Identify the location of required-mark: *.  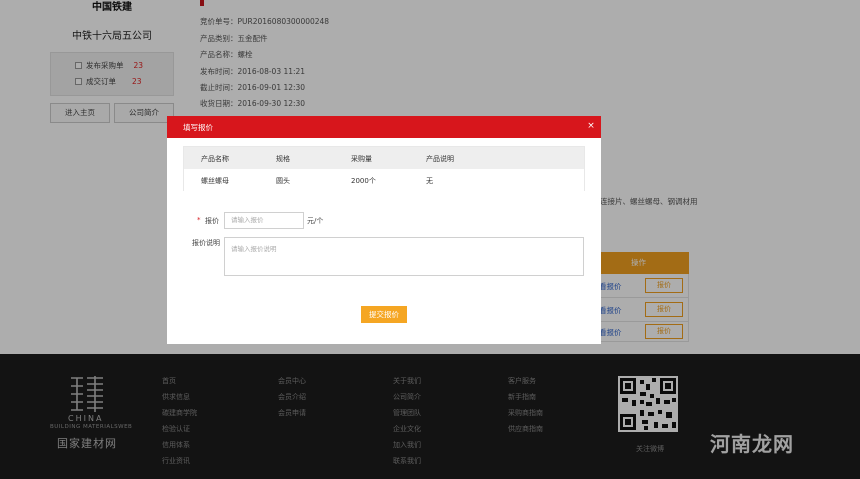
(199, 220).